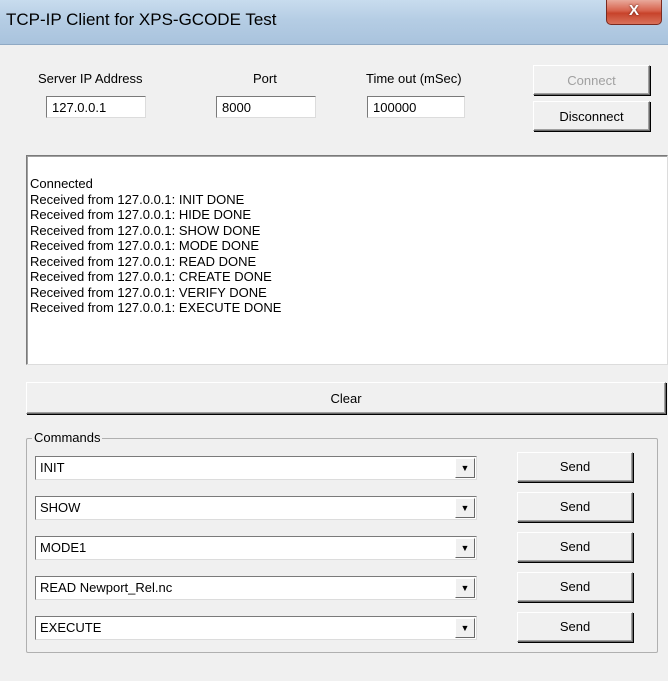 This screenshot has width=668, height=681. I want to click on log-line: Received from 127.0.0.1: VERIFY DONE, so click(148, 292).